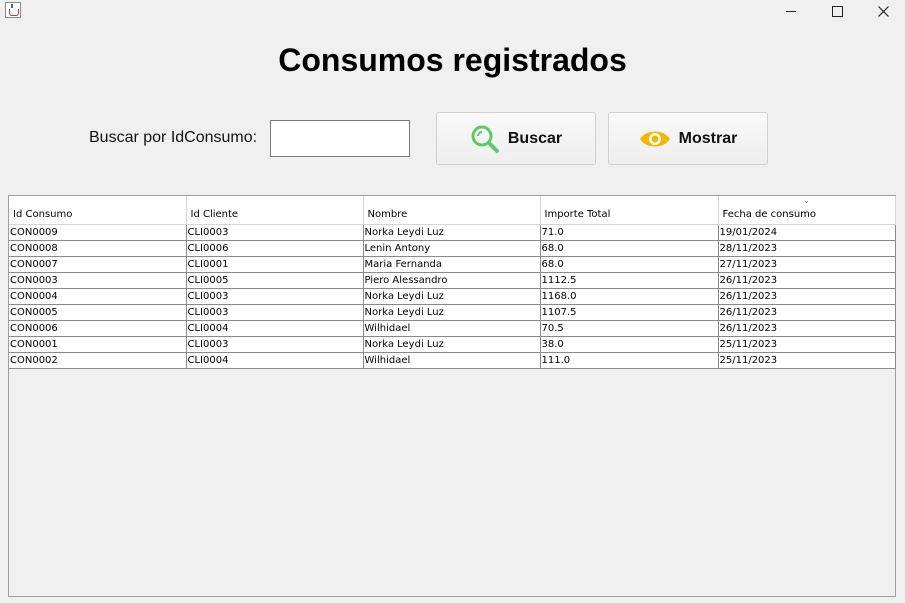 Image resolution: width=905 pixels, height=603 pixels. Describe the element at coordinates (769, 214) in the screenshot. I see `column-header-label: Fecha de consumo` at that location.